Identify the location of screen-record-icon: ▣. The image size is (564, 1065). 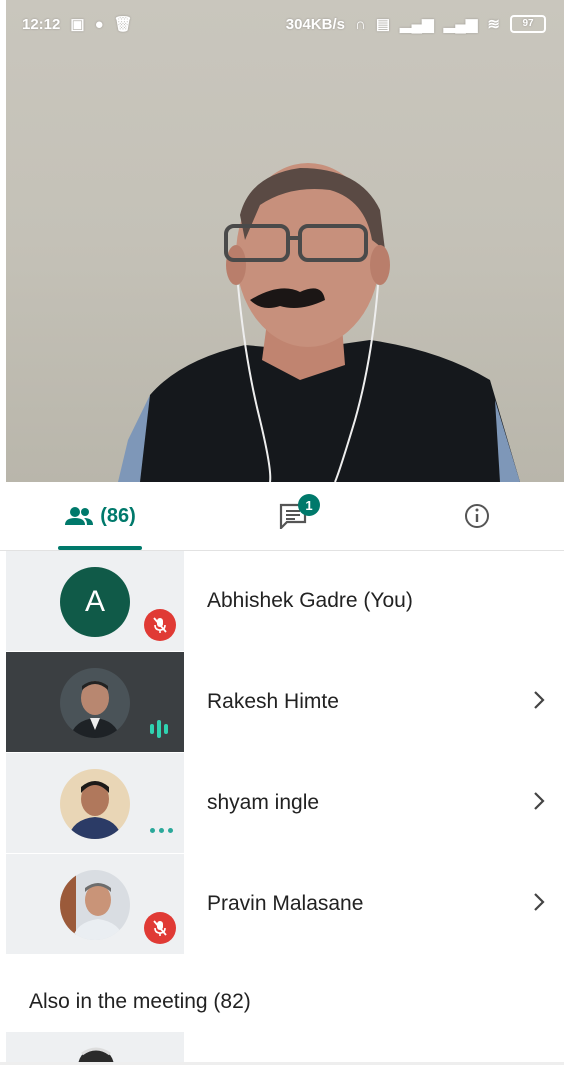
(77, 24).